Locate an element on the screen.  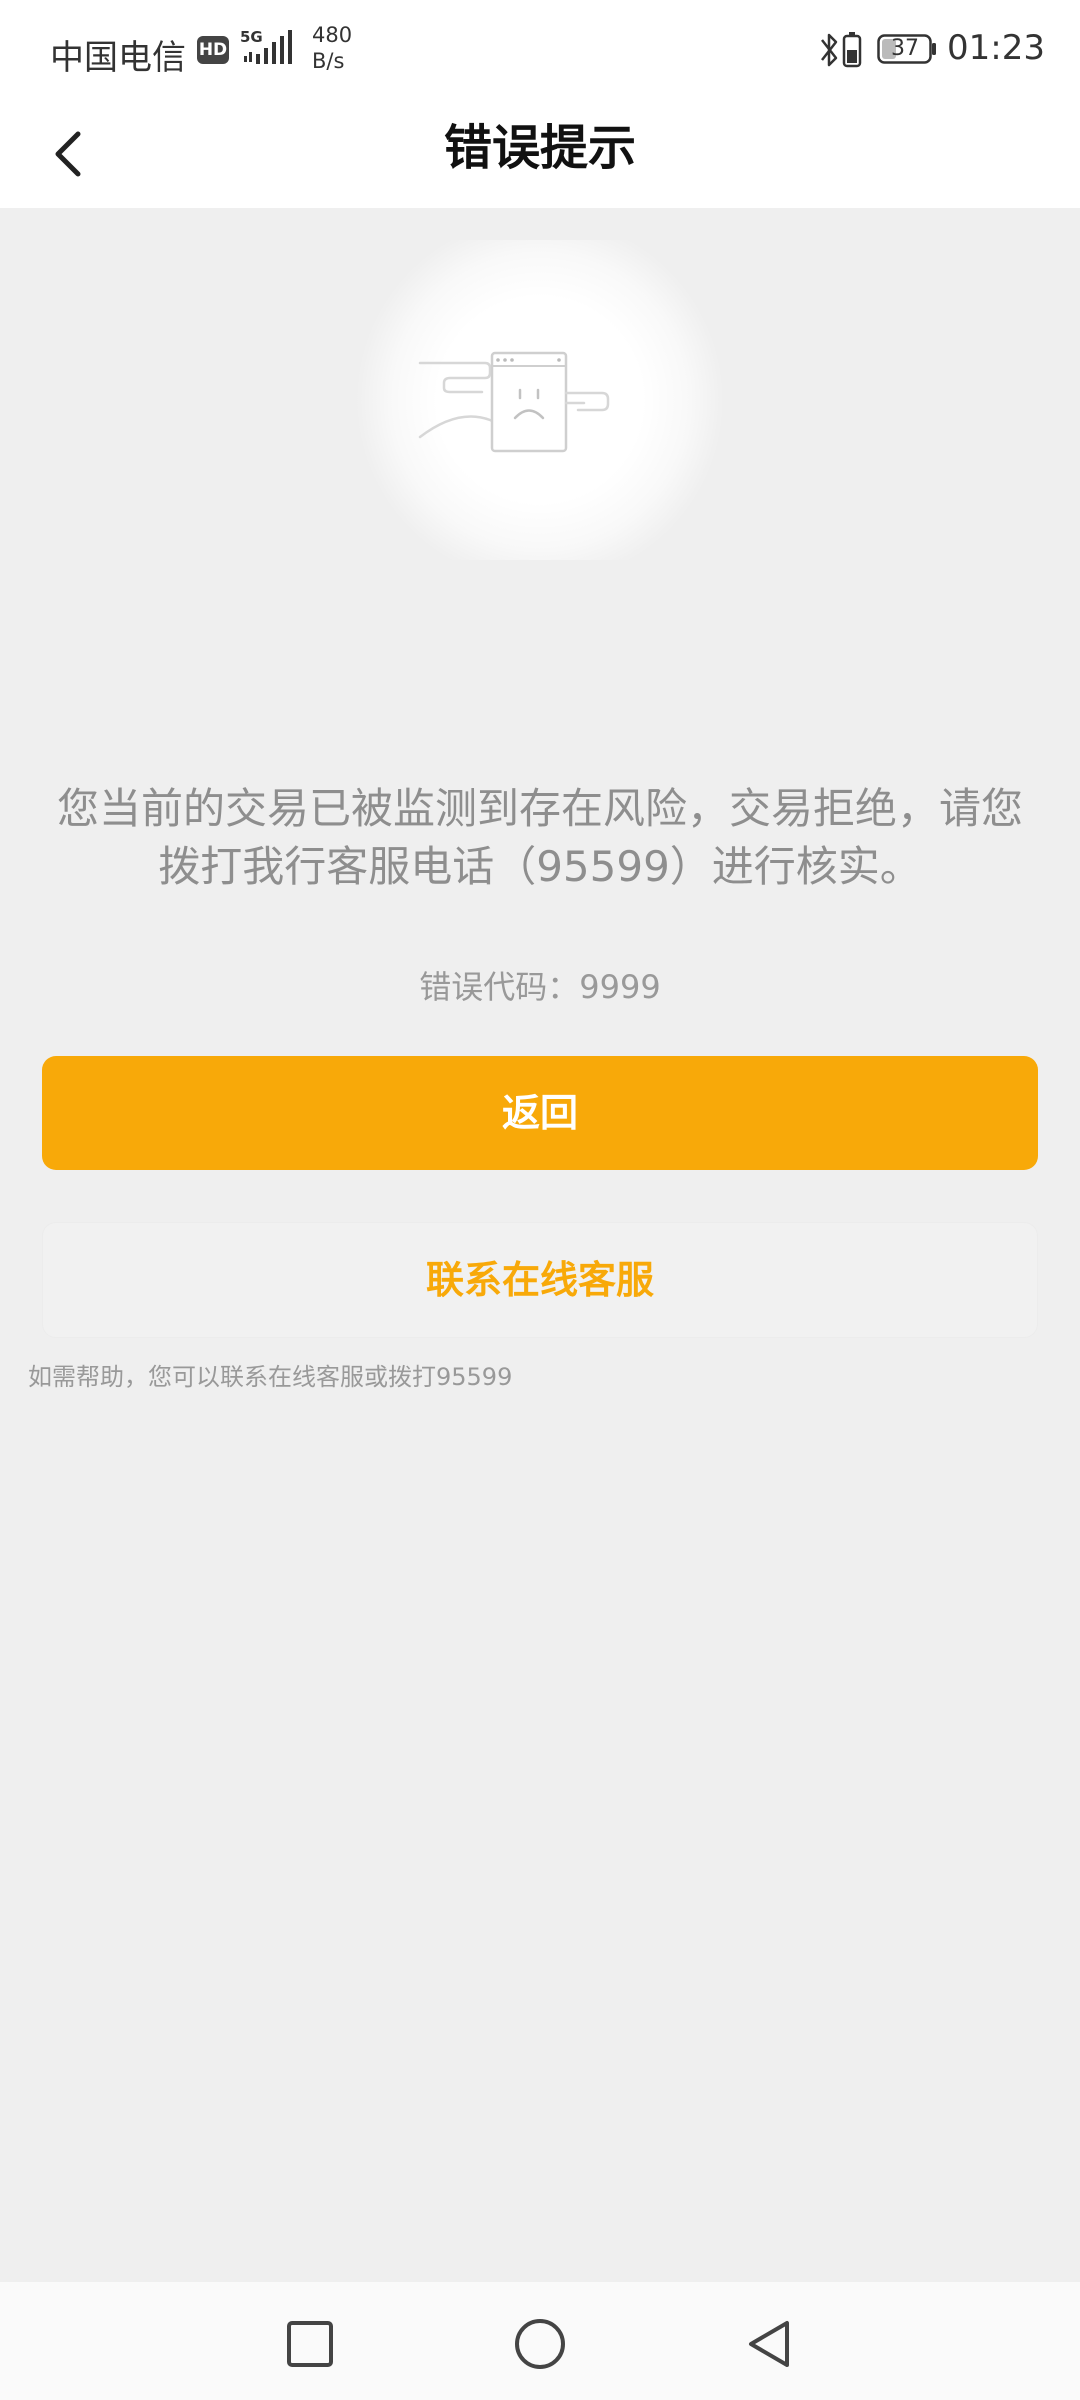
network-speed: 480 B/s is located at coordinates (332, 48).